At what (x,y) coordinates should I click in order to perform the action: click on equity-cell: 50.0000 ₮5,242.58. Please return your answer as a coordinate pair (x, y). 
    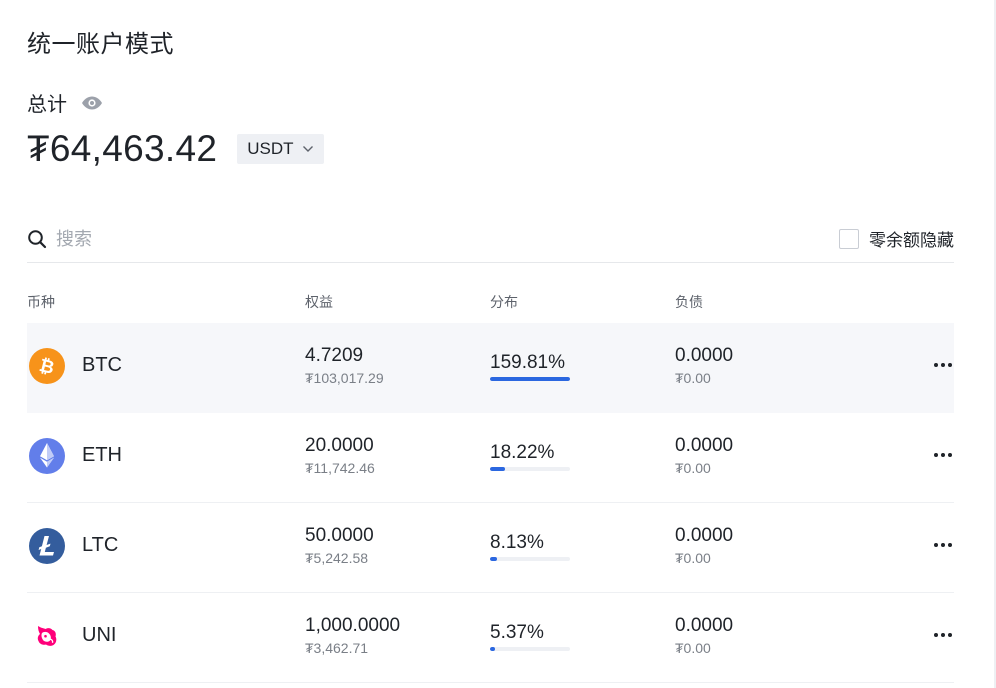
    Looking at the image, I should click on (339, 545).